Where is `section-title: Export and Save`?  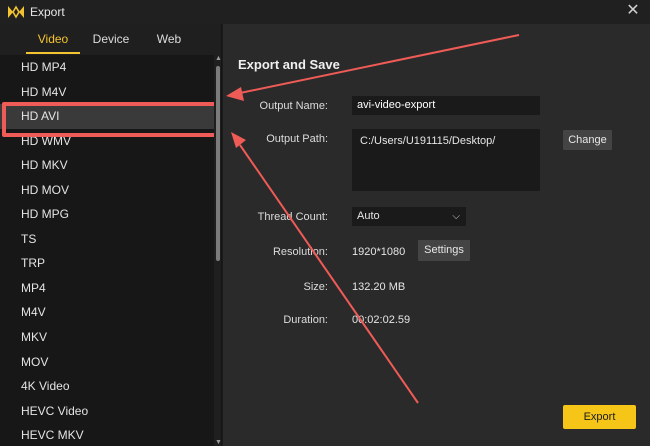 section-title: Export and Save is located at coordinates (289, 64).